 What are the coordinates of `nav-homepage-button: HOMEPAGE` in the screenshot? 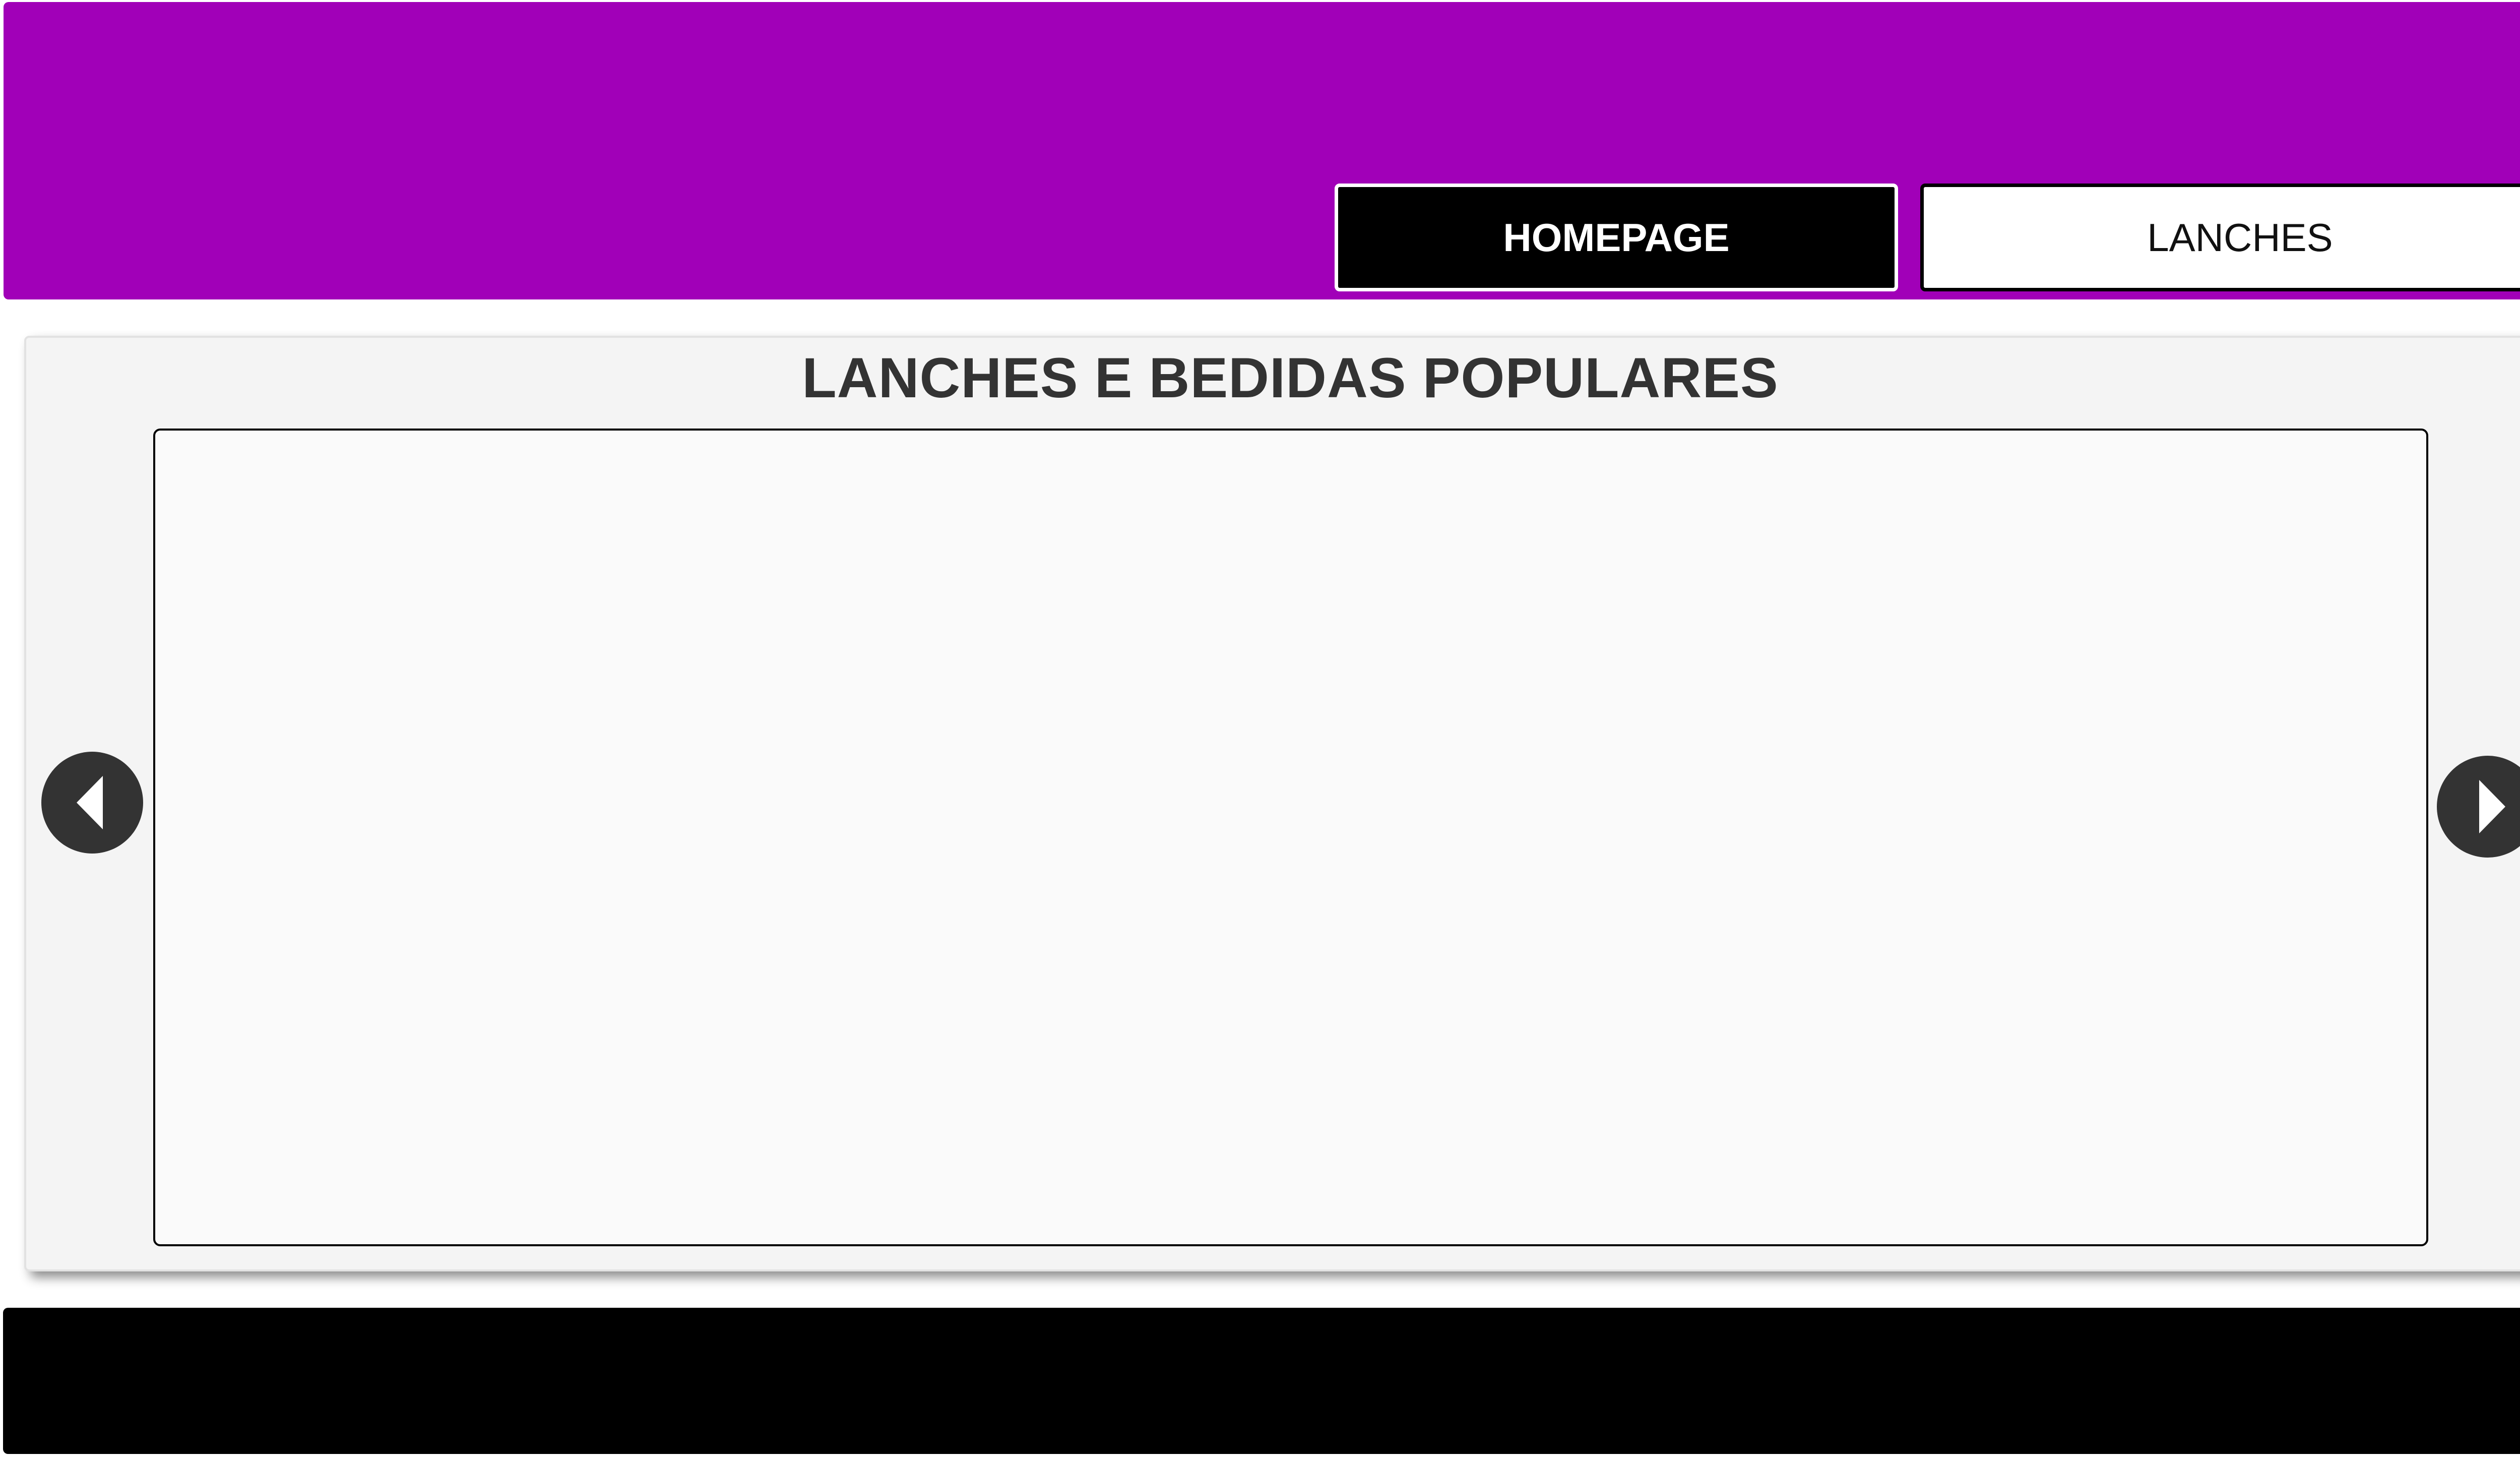 It's located at (1616, 237).